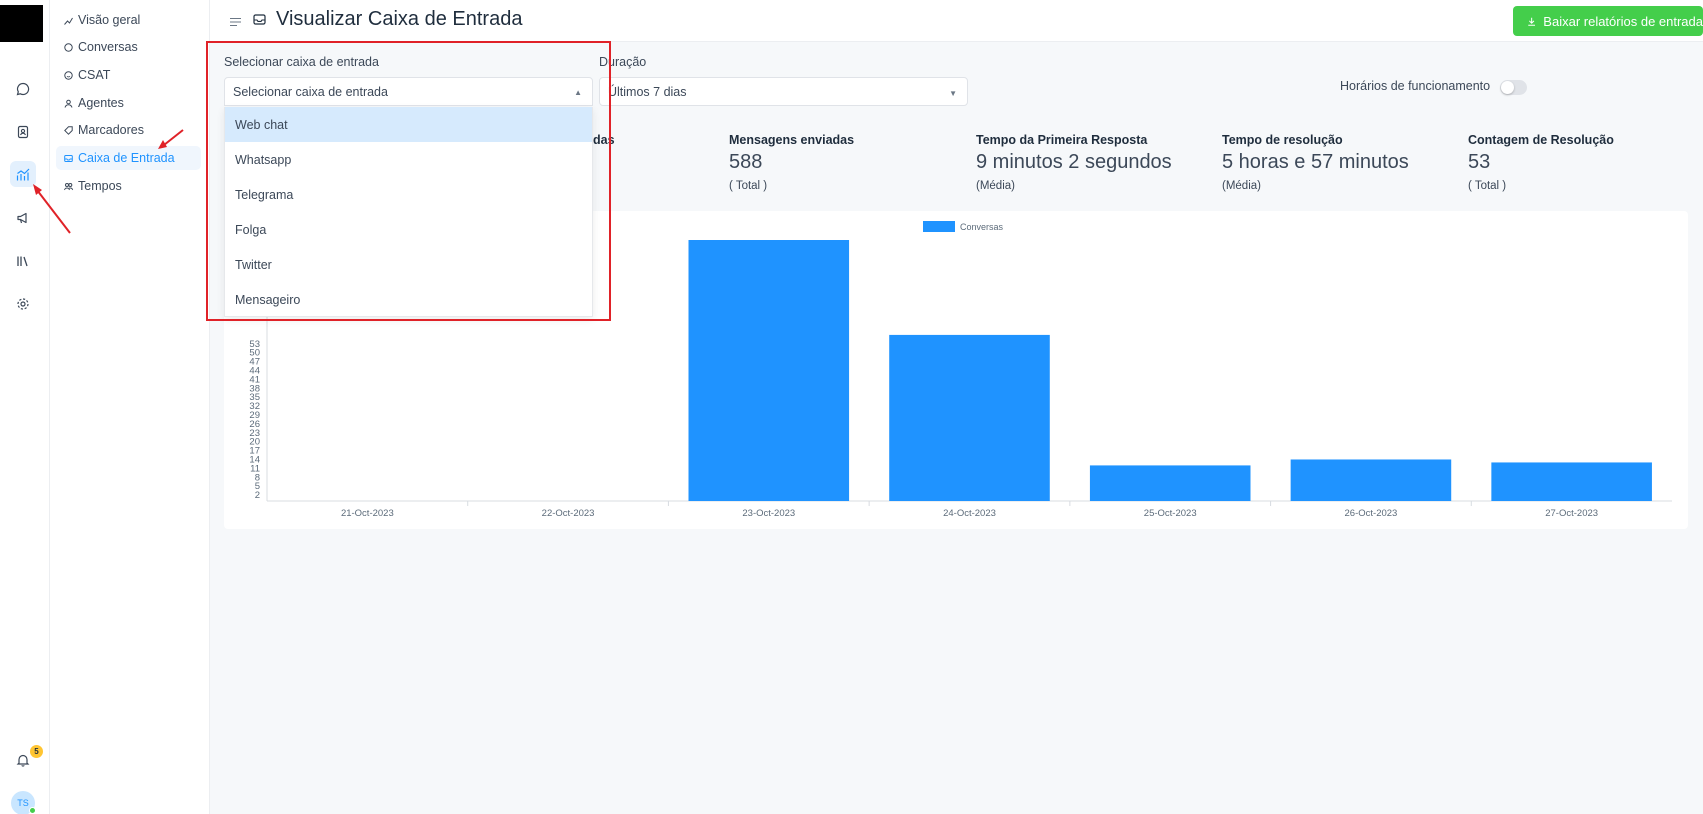 Image resolution: width=1703 pixels, height=814 pixels. I want to click on download-button-label: Baixar relatórios de entrada, so click(1623, 21).